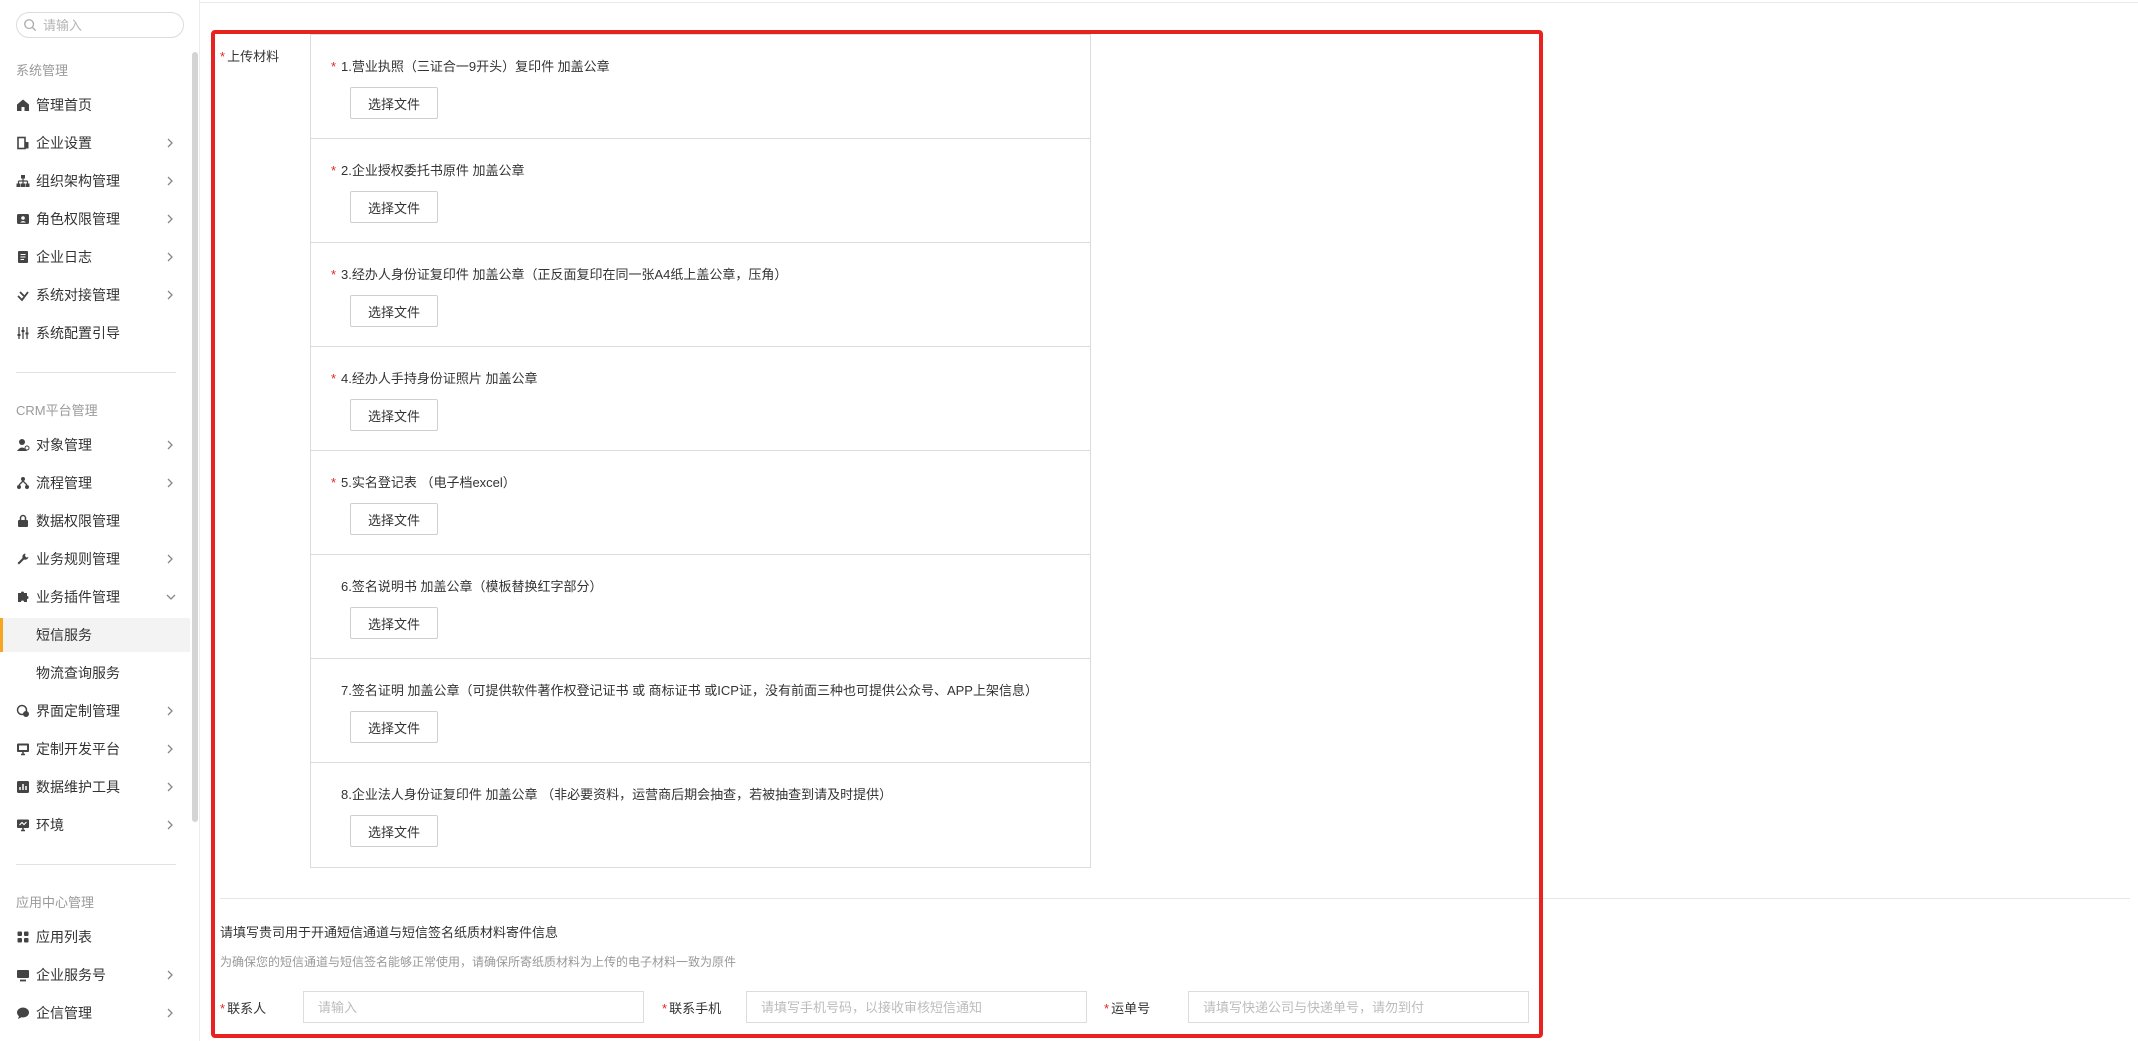  I want to click on sidebar-item-config-guide: 系统配置引导, so click(95, 333).